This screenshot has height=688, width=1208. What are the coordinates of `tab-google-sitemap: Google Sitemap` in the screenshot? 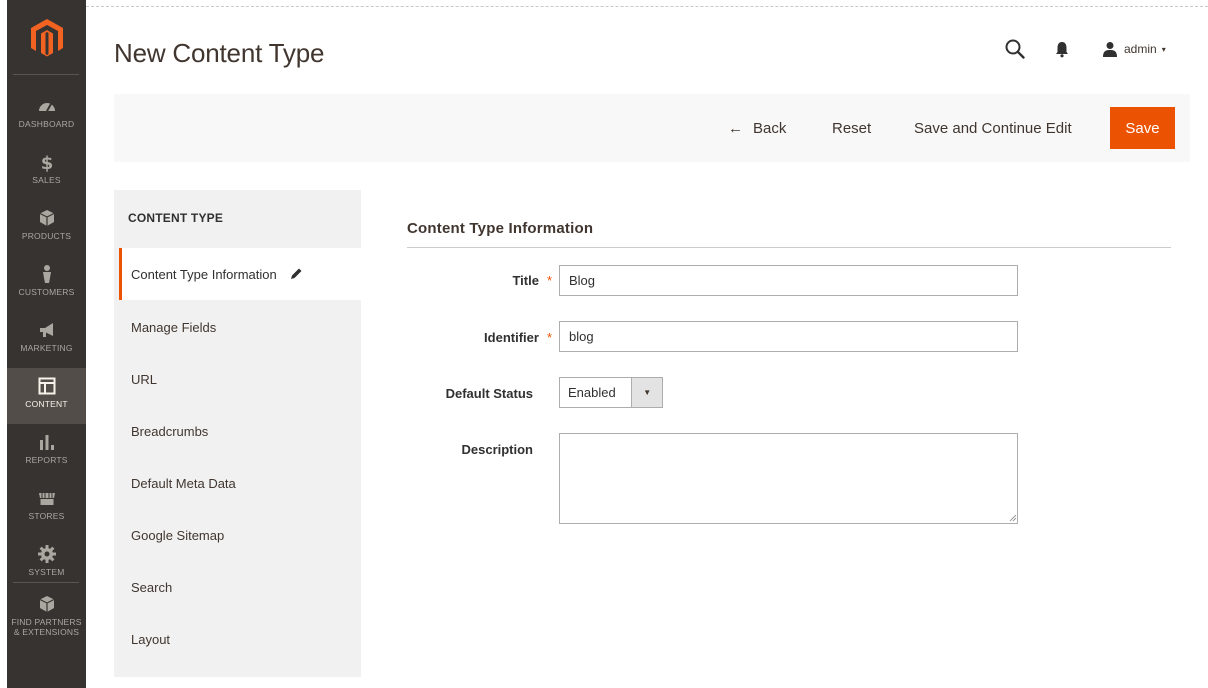 It's located at (237, 535).